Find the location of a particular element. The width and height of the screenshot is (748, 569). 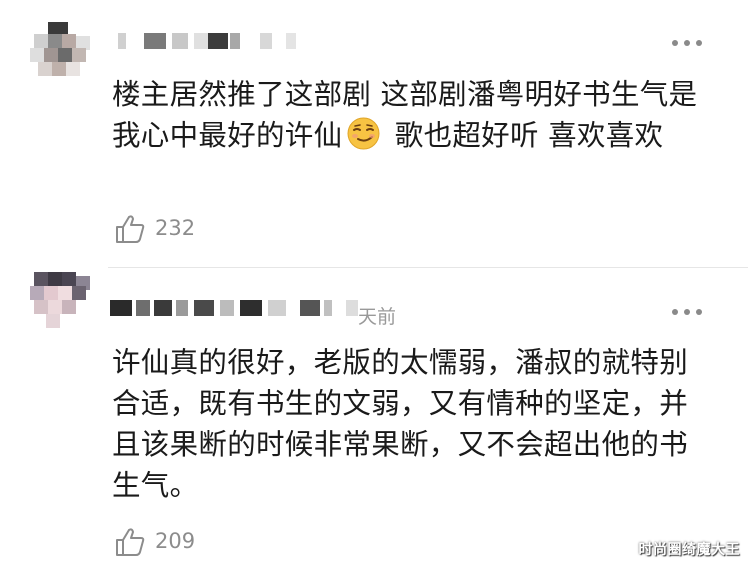

post-time: 天前 is located at coordinates (377, 317).